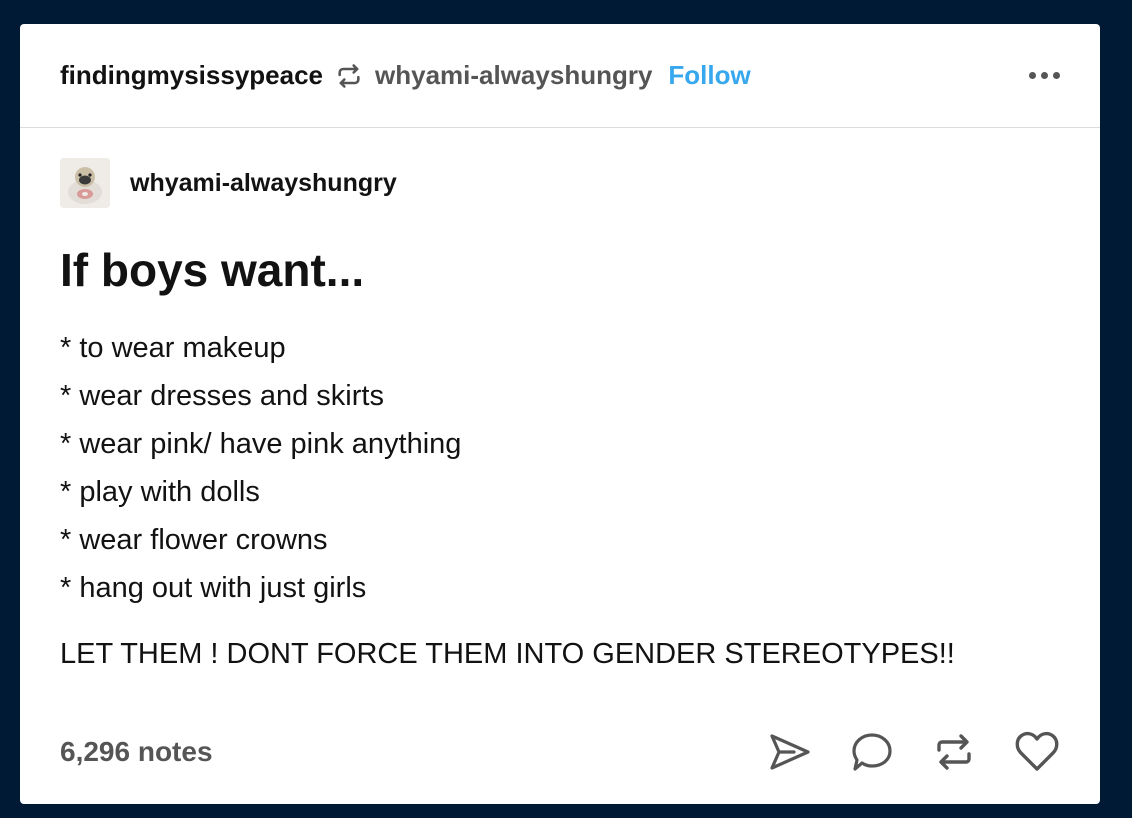 This screenshot has height=818, width=1132. What do you see at coordinates (222, 396) in the screenshot?
I see `list-item: * wear dresses and skirts` at bounding box center [222, 396].